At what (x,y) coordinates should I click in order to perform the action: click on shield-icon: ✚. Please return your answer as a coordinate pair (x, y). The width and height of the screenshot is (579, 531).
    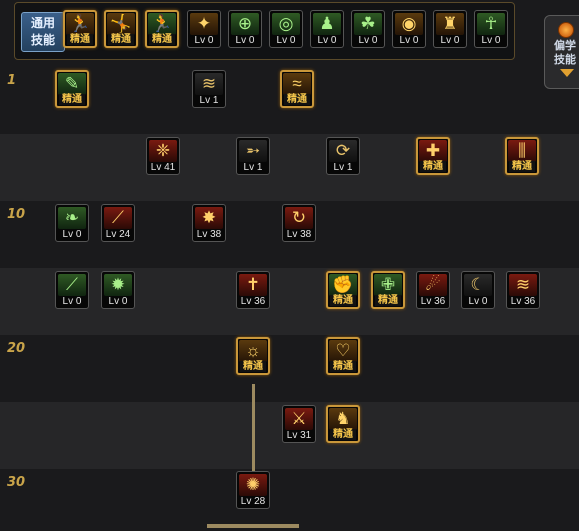
    Looking at the image, I should click on (433, 151).